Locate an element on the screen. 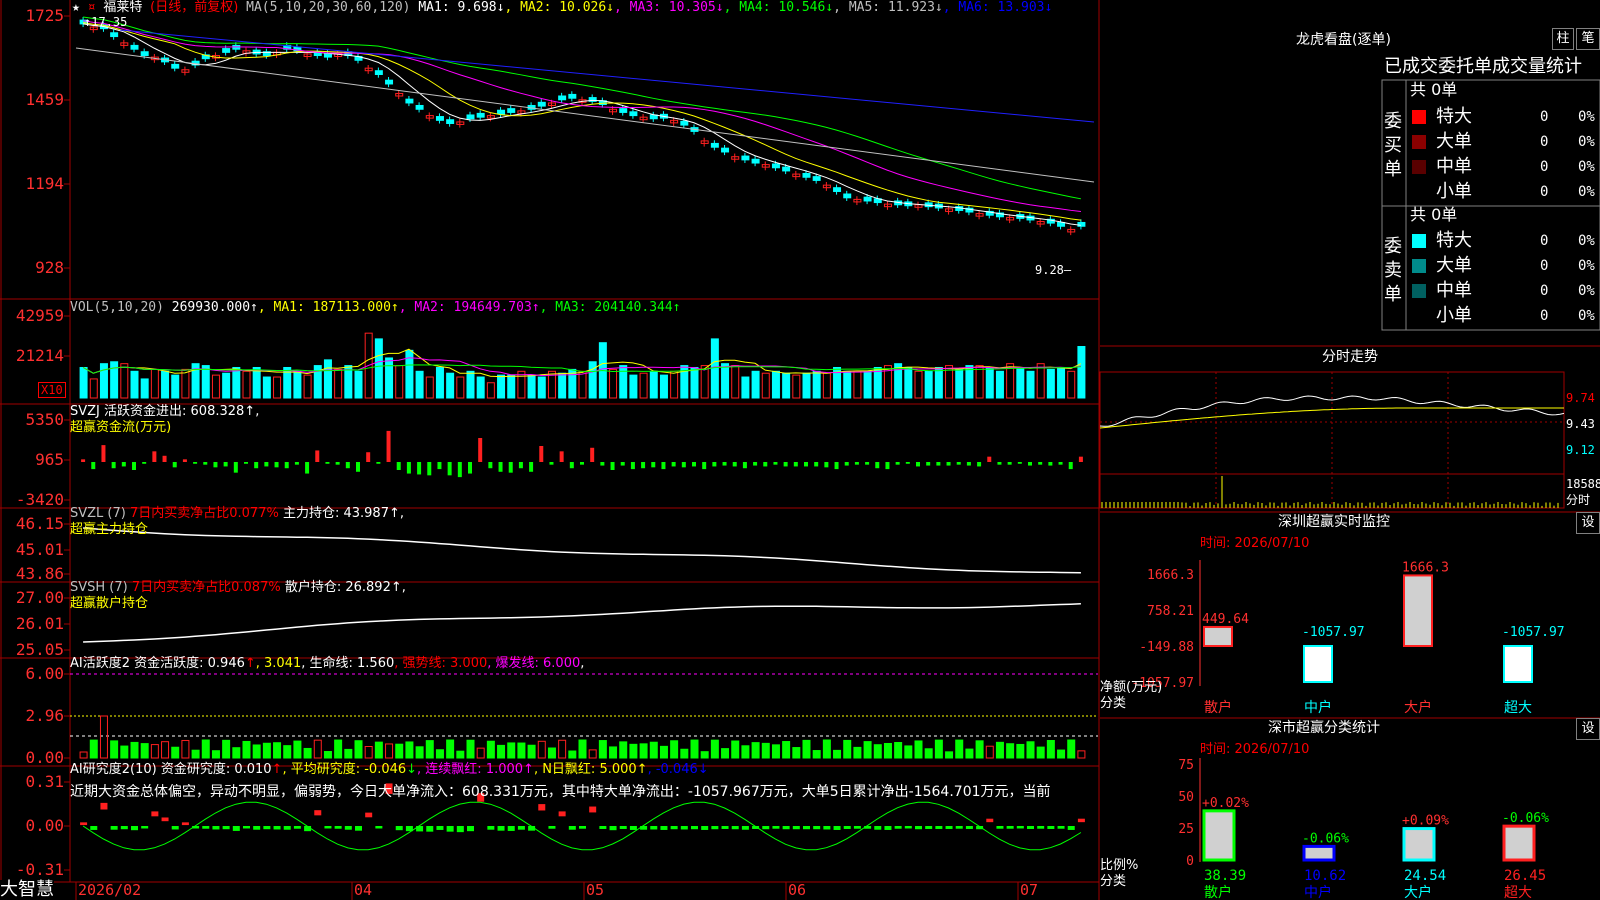 The height and width of the screenshot is (900, 1600). buy-name: 大单 is located at coordinates (1454, 141).